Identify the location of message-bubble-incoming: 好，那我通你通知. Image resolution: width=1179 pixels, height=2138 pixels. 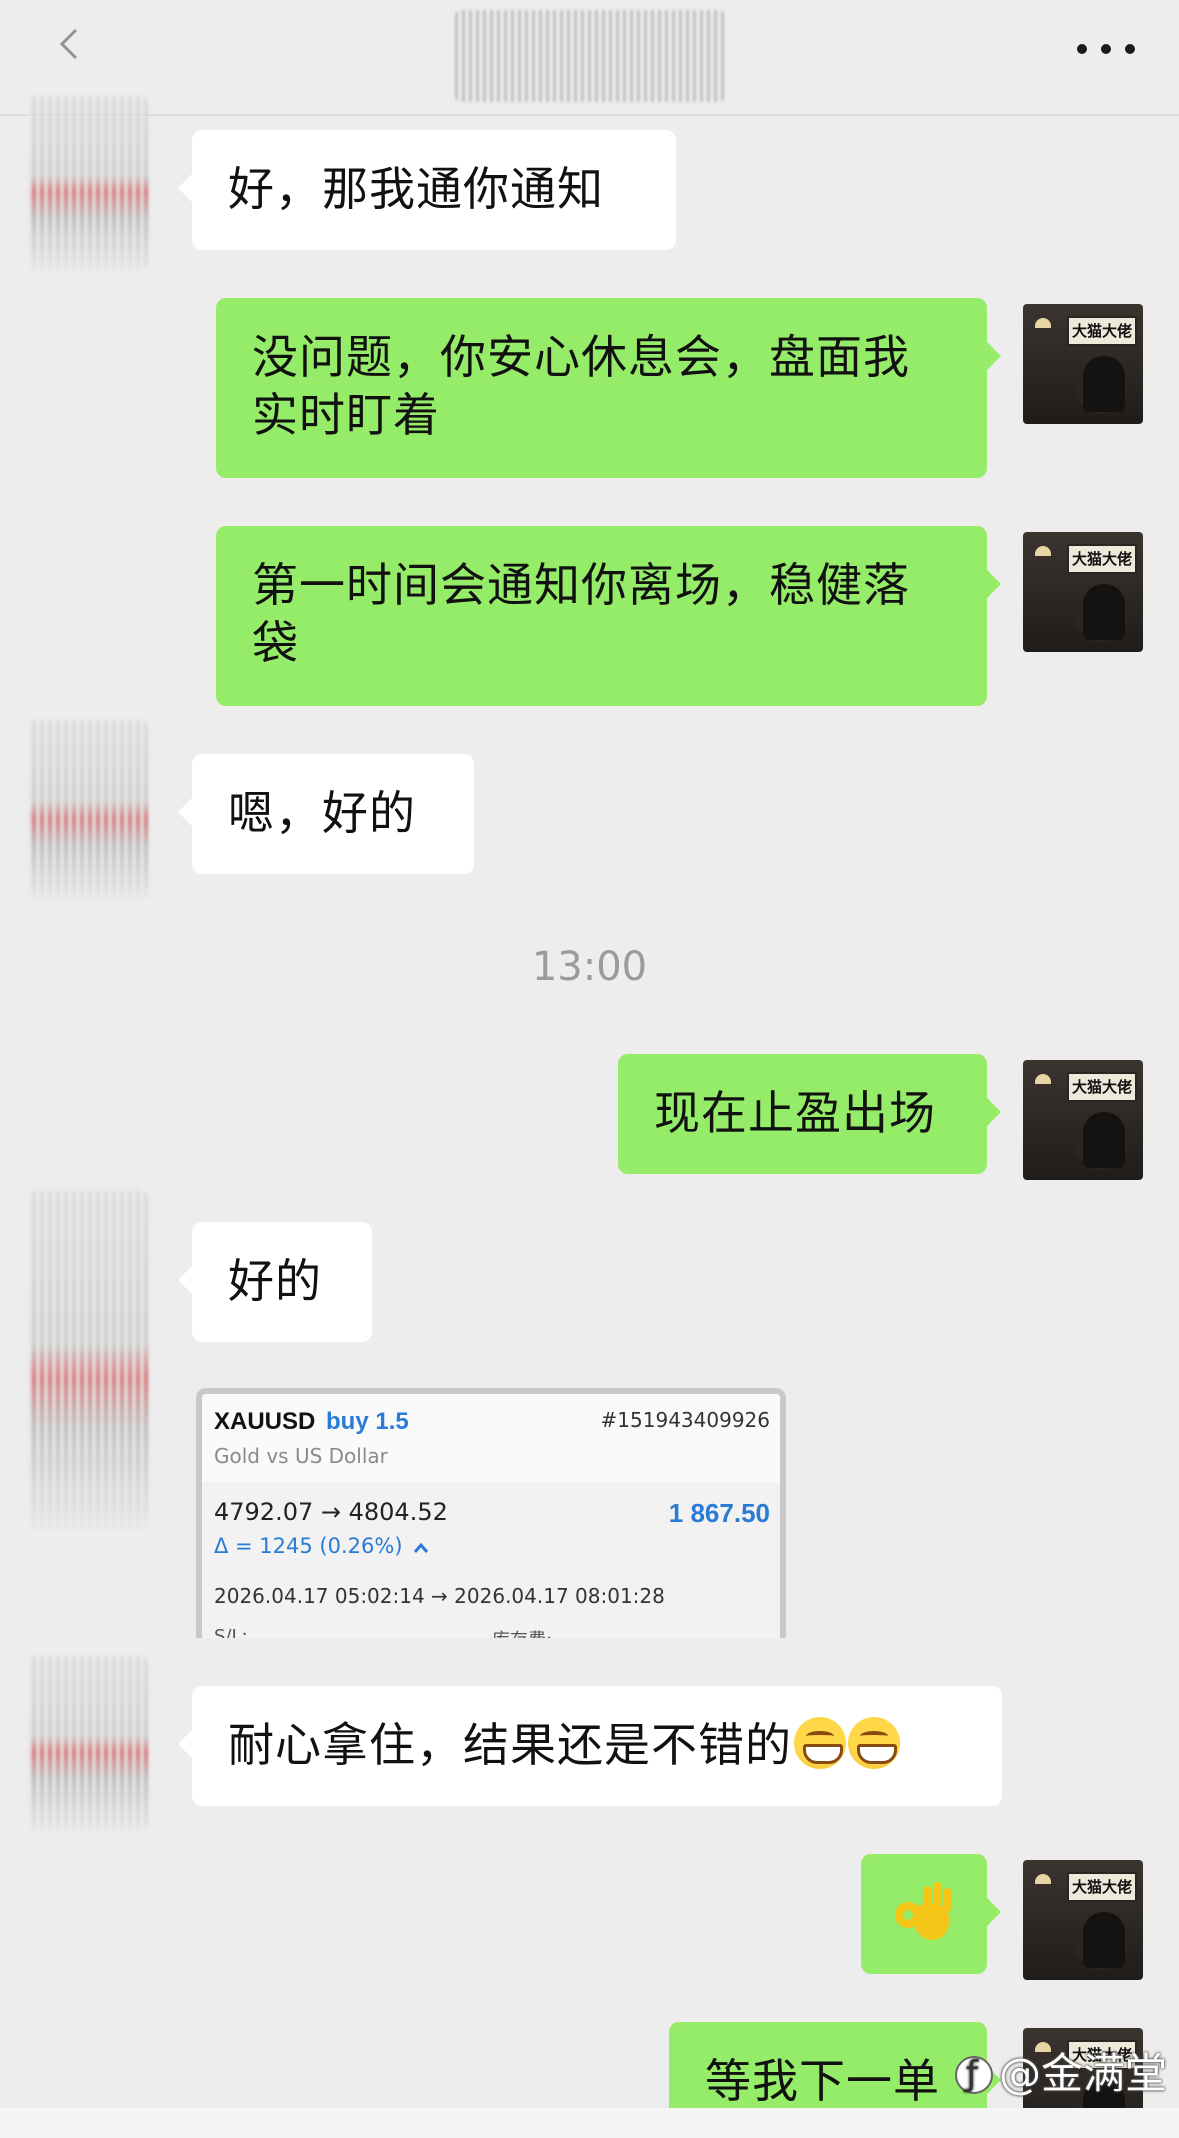
(427, 190).